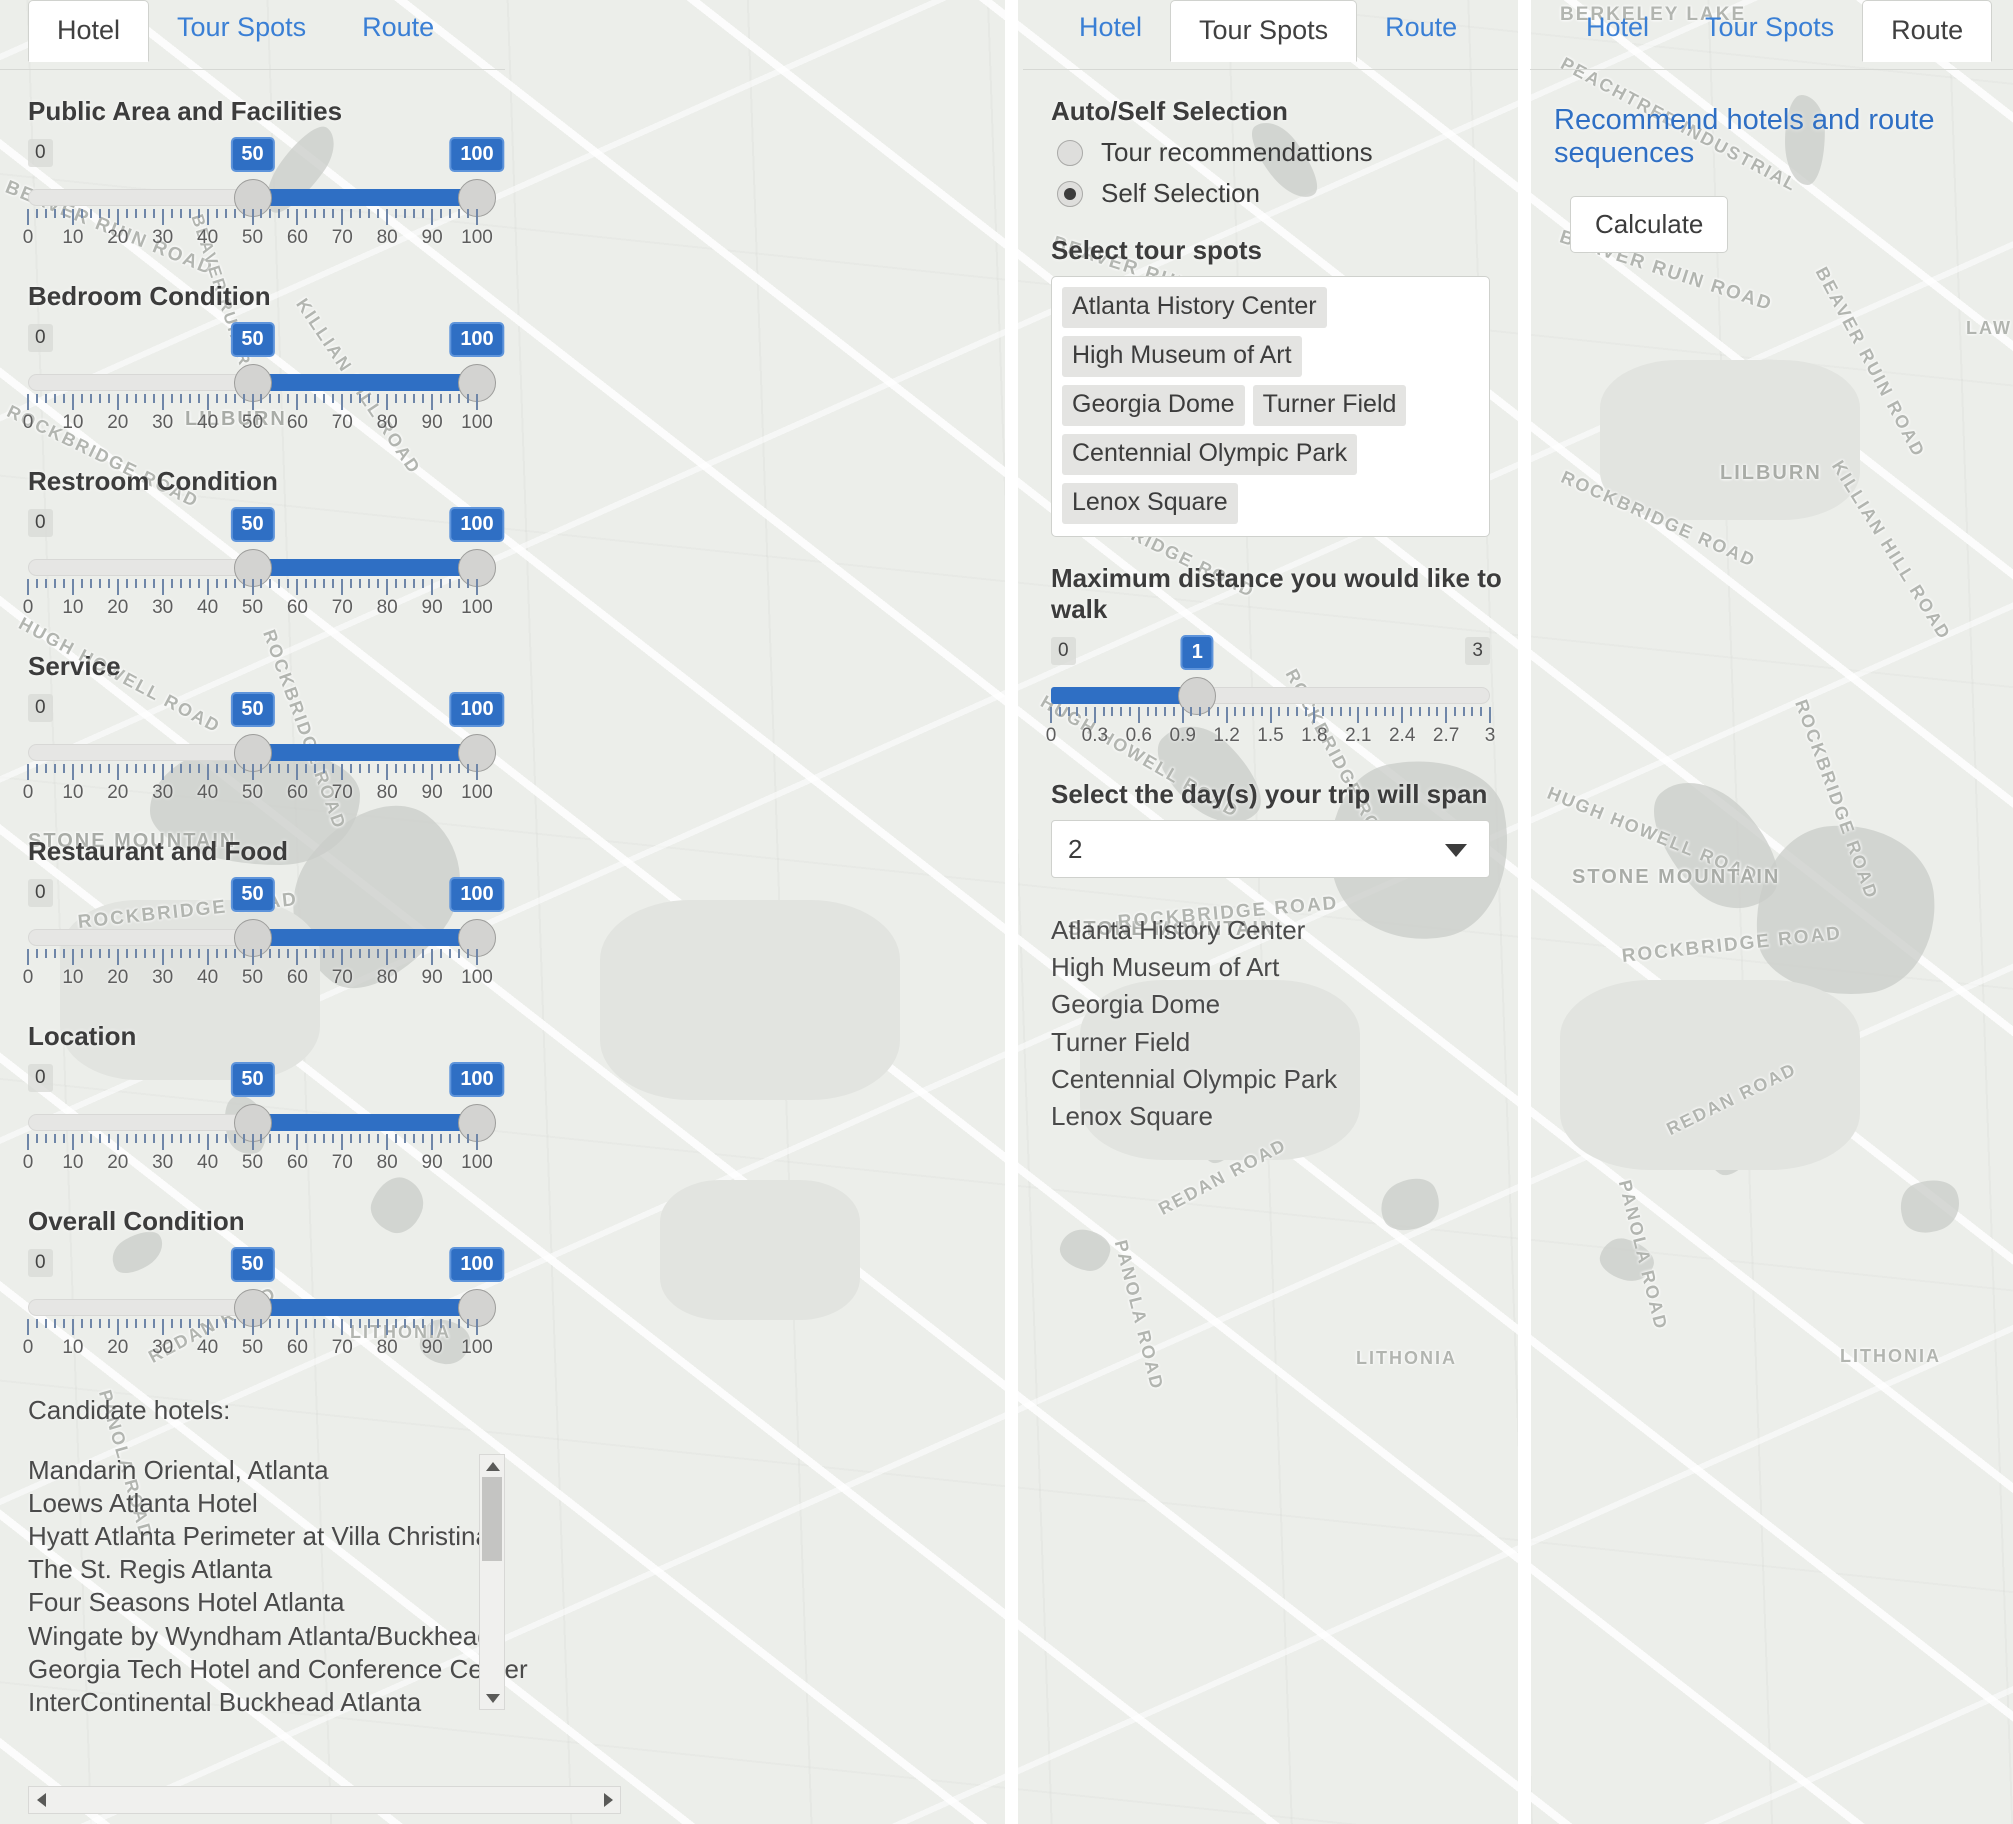  What do you see at coordinates (153, 481) in the screenshot?
I see `slider-label-2: Restroom Condition` at bounding box center [153, 481].